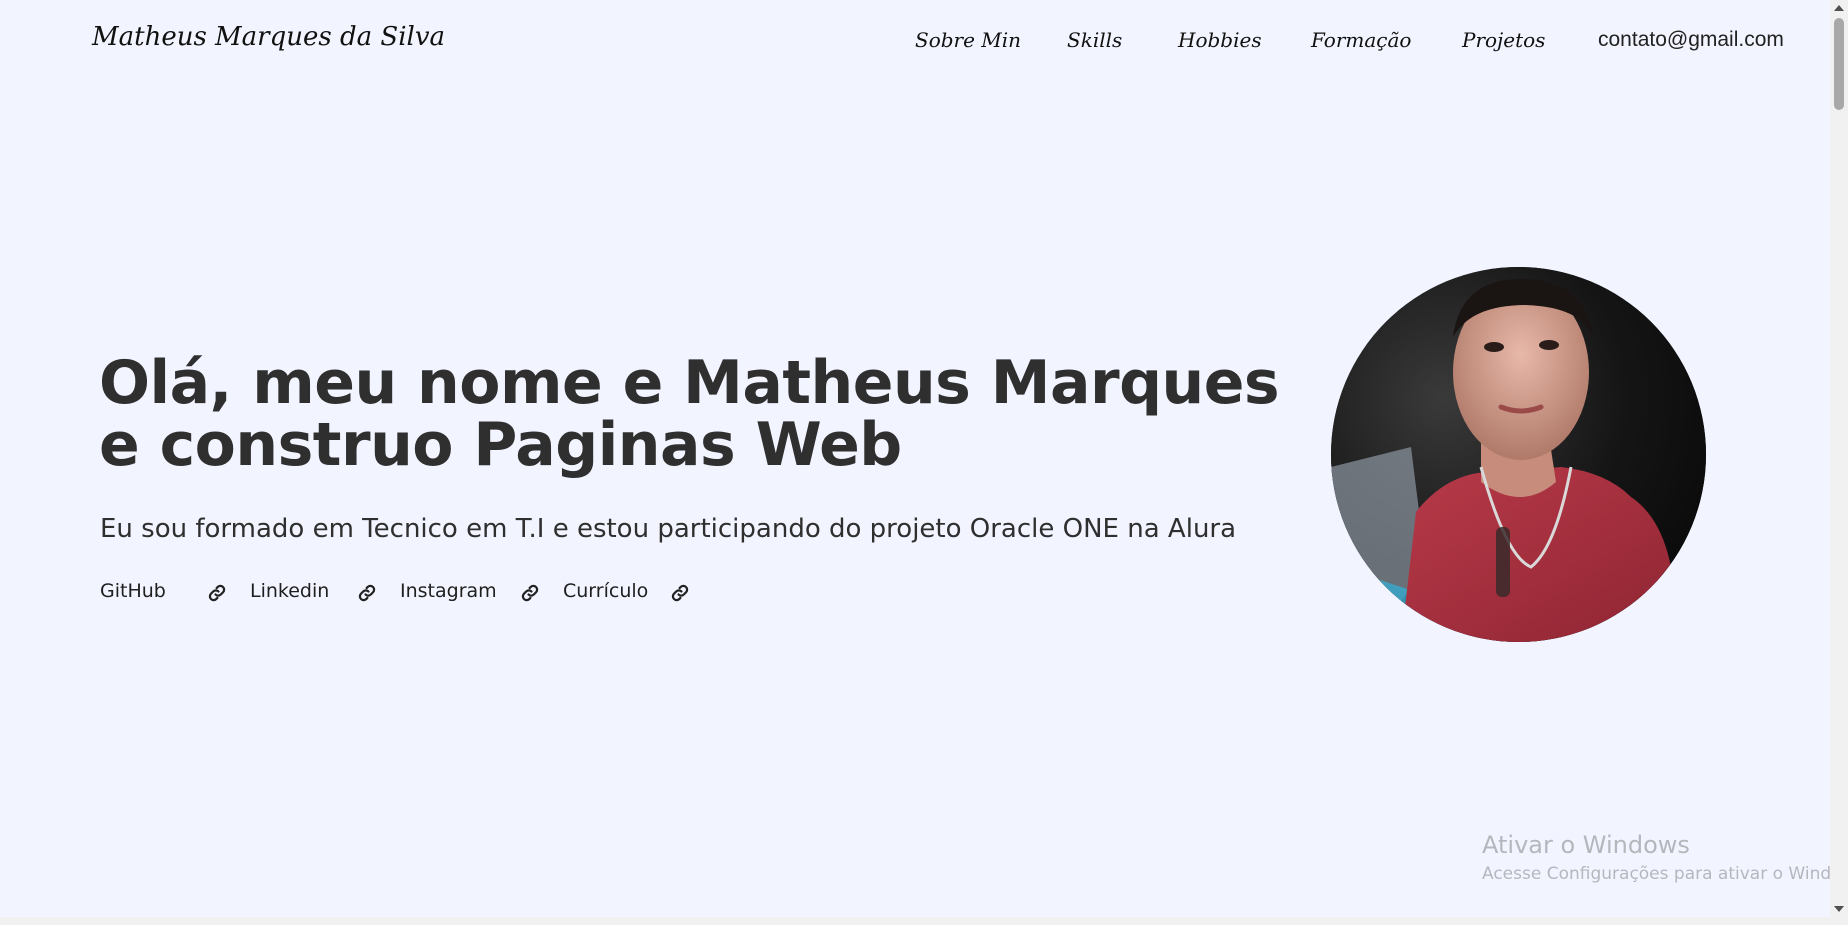 Image resolution: width=1848 pixels, height=925 pixels. What do you see at coordinates (1586, 845) in the screenshot?
I see `watermark-title: Ativar o Windows` at bounding box center [1586, 845].